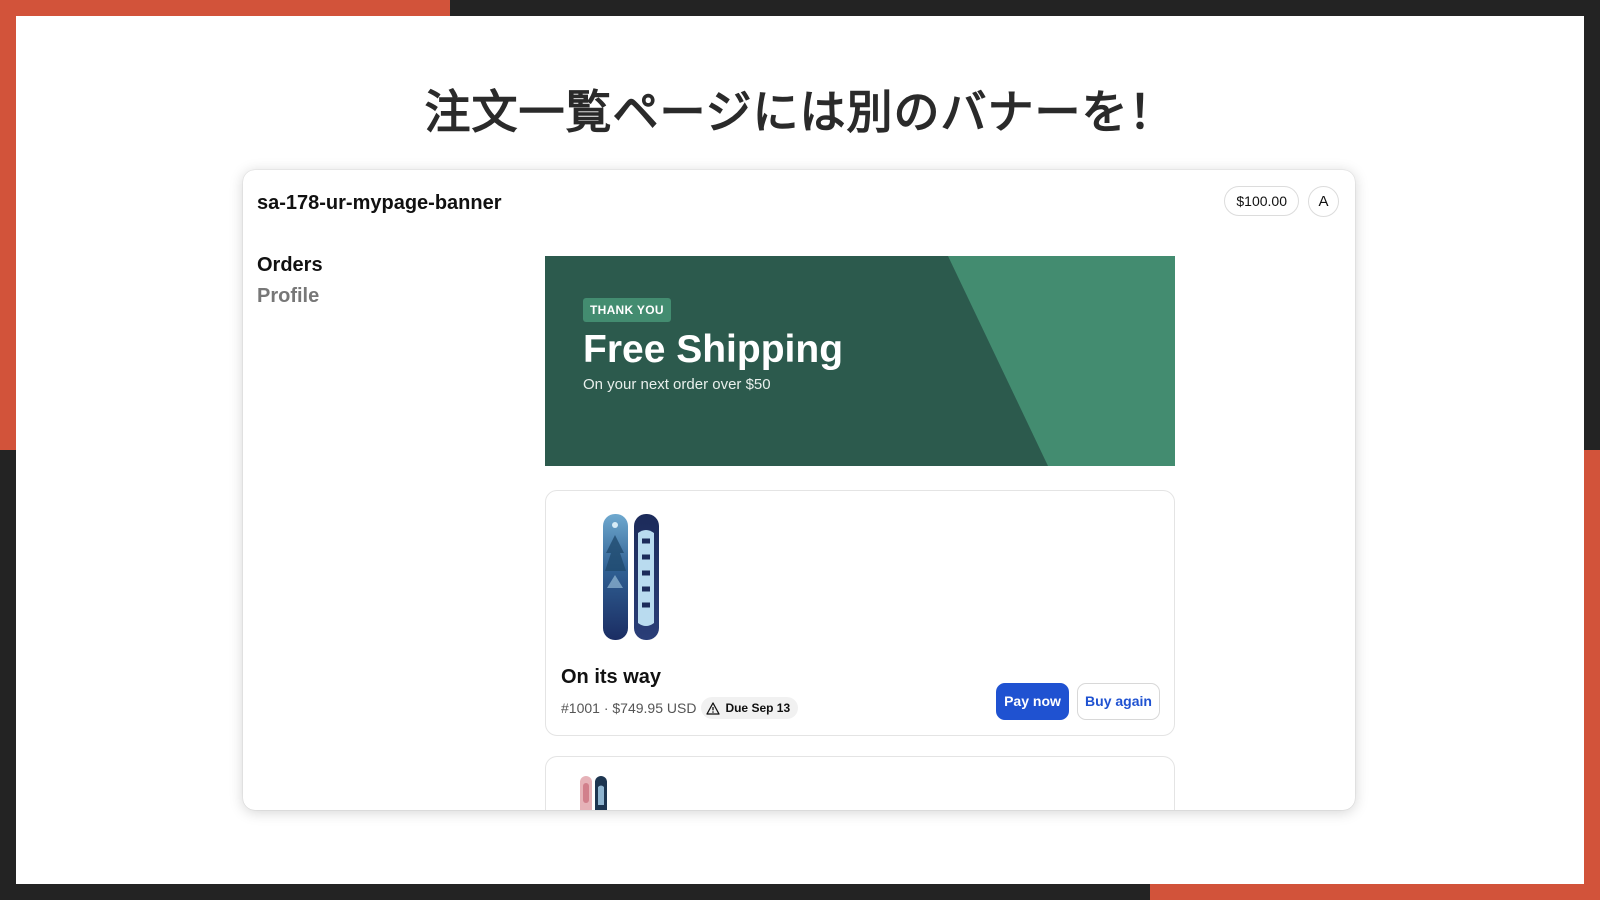 The width and height of the screenshot is (1600, 900). I want to click on order-card, so click(860, 783).